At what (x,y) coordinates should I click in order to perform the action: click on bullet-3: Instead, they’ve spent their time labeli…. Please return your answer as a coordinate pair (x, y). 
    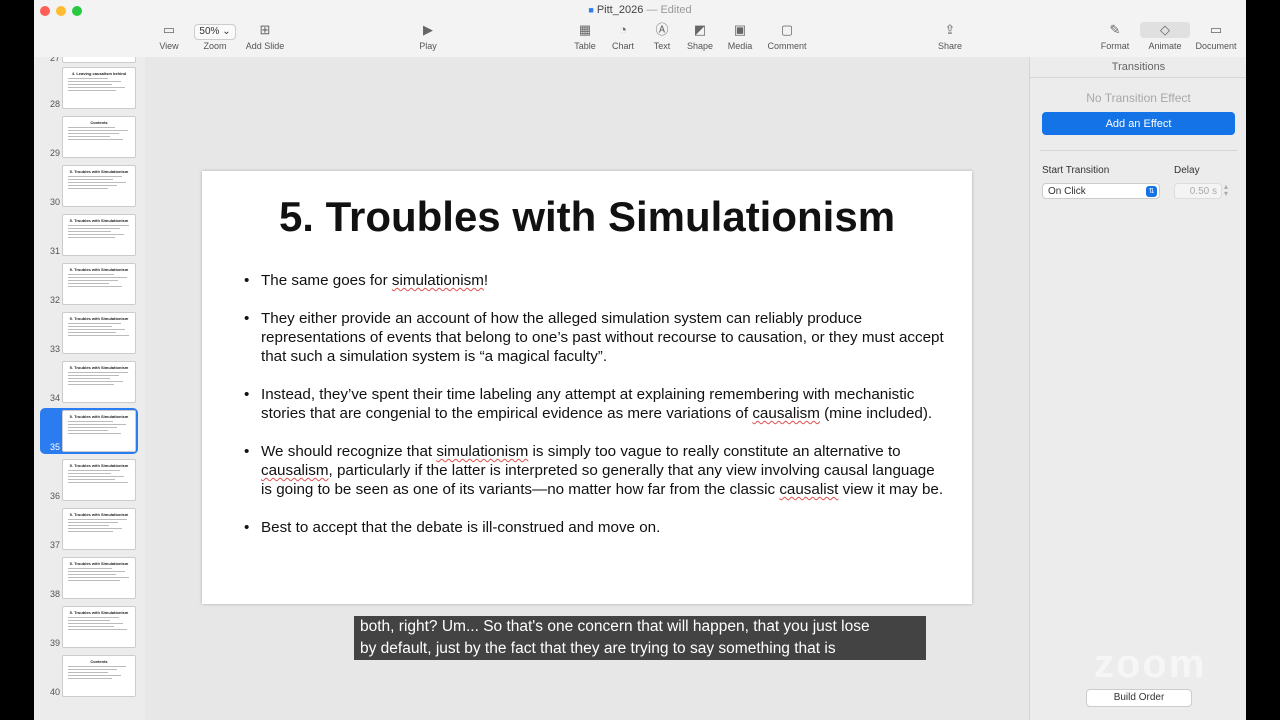
    Looking at the image, I should click on (594, 404).